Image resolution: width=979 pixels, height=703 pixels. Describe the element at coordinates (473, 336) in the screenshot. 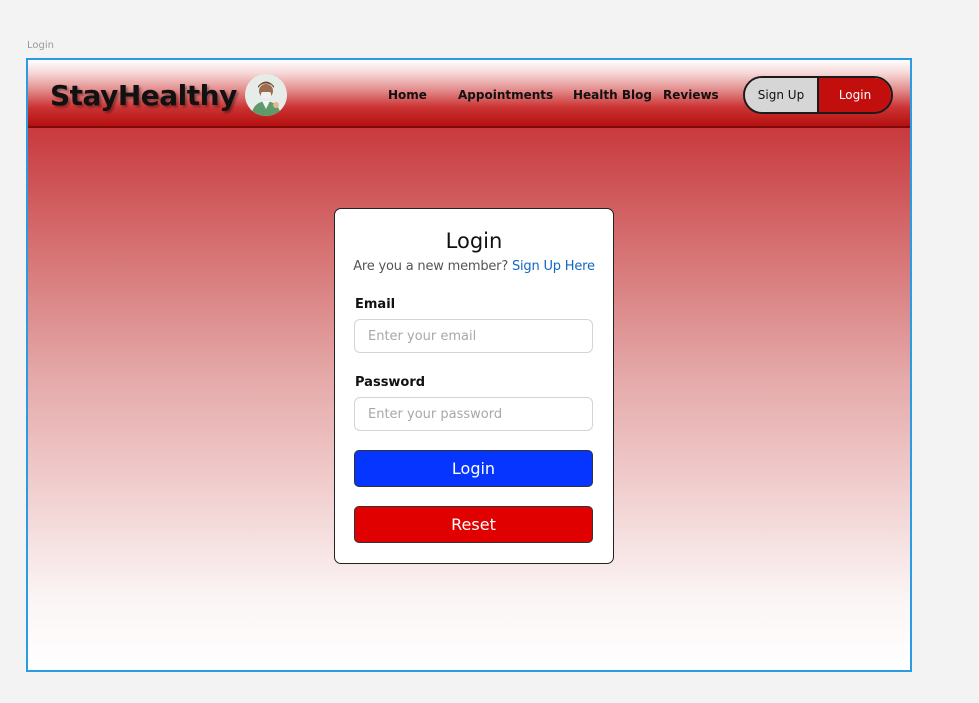

I see `email-field` at that location.